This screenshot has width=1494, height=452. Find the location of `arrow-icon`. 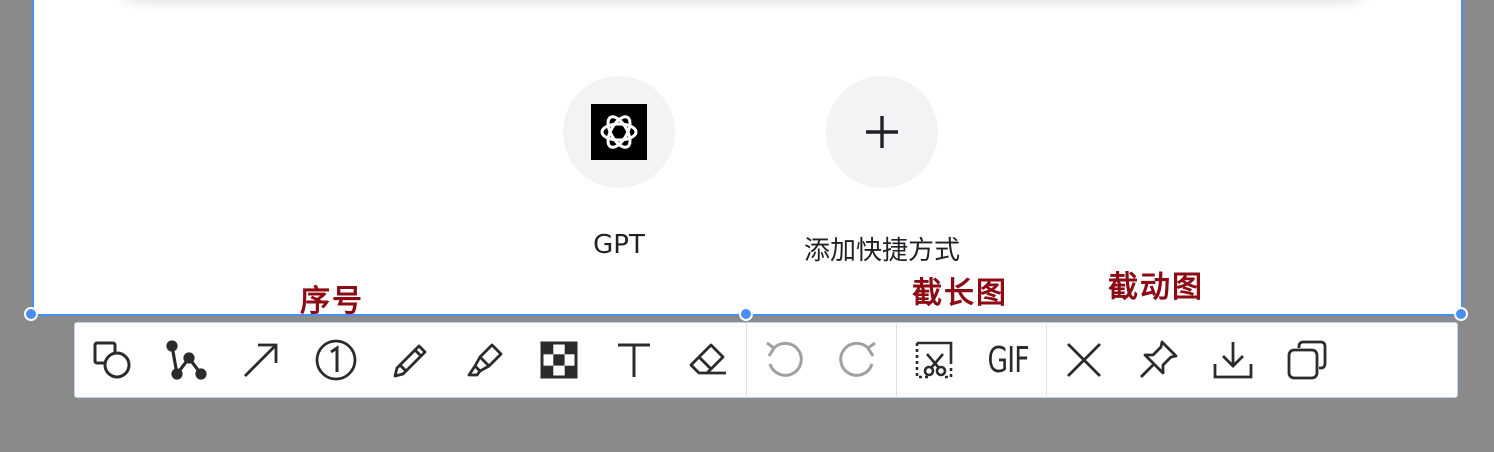

arrow-icon is located at coordinates (261, 360).